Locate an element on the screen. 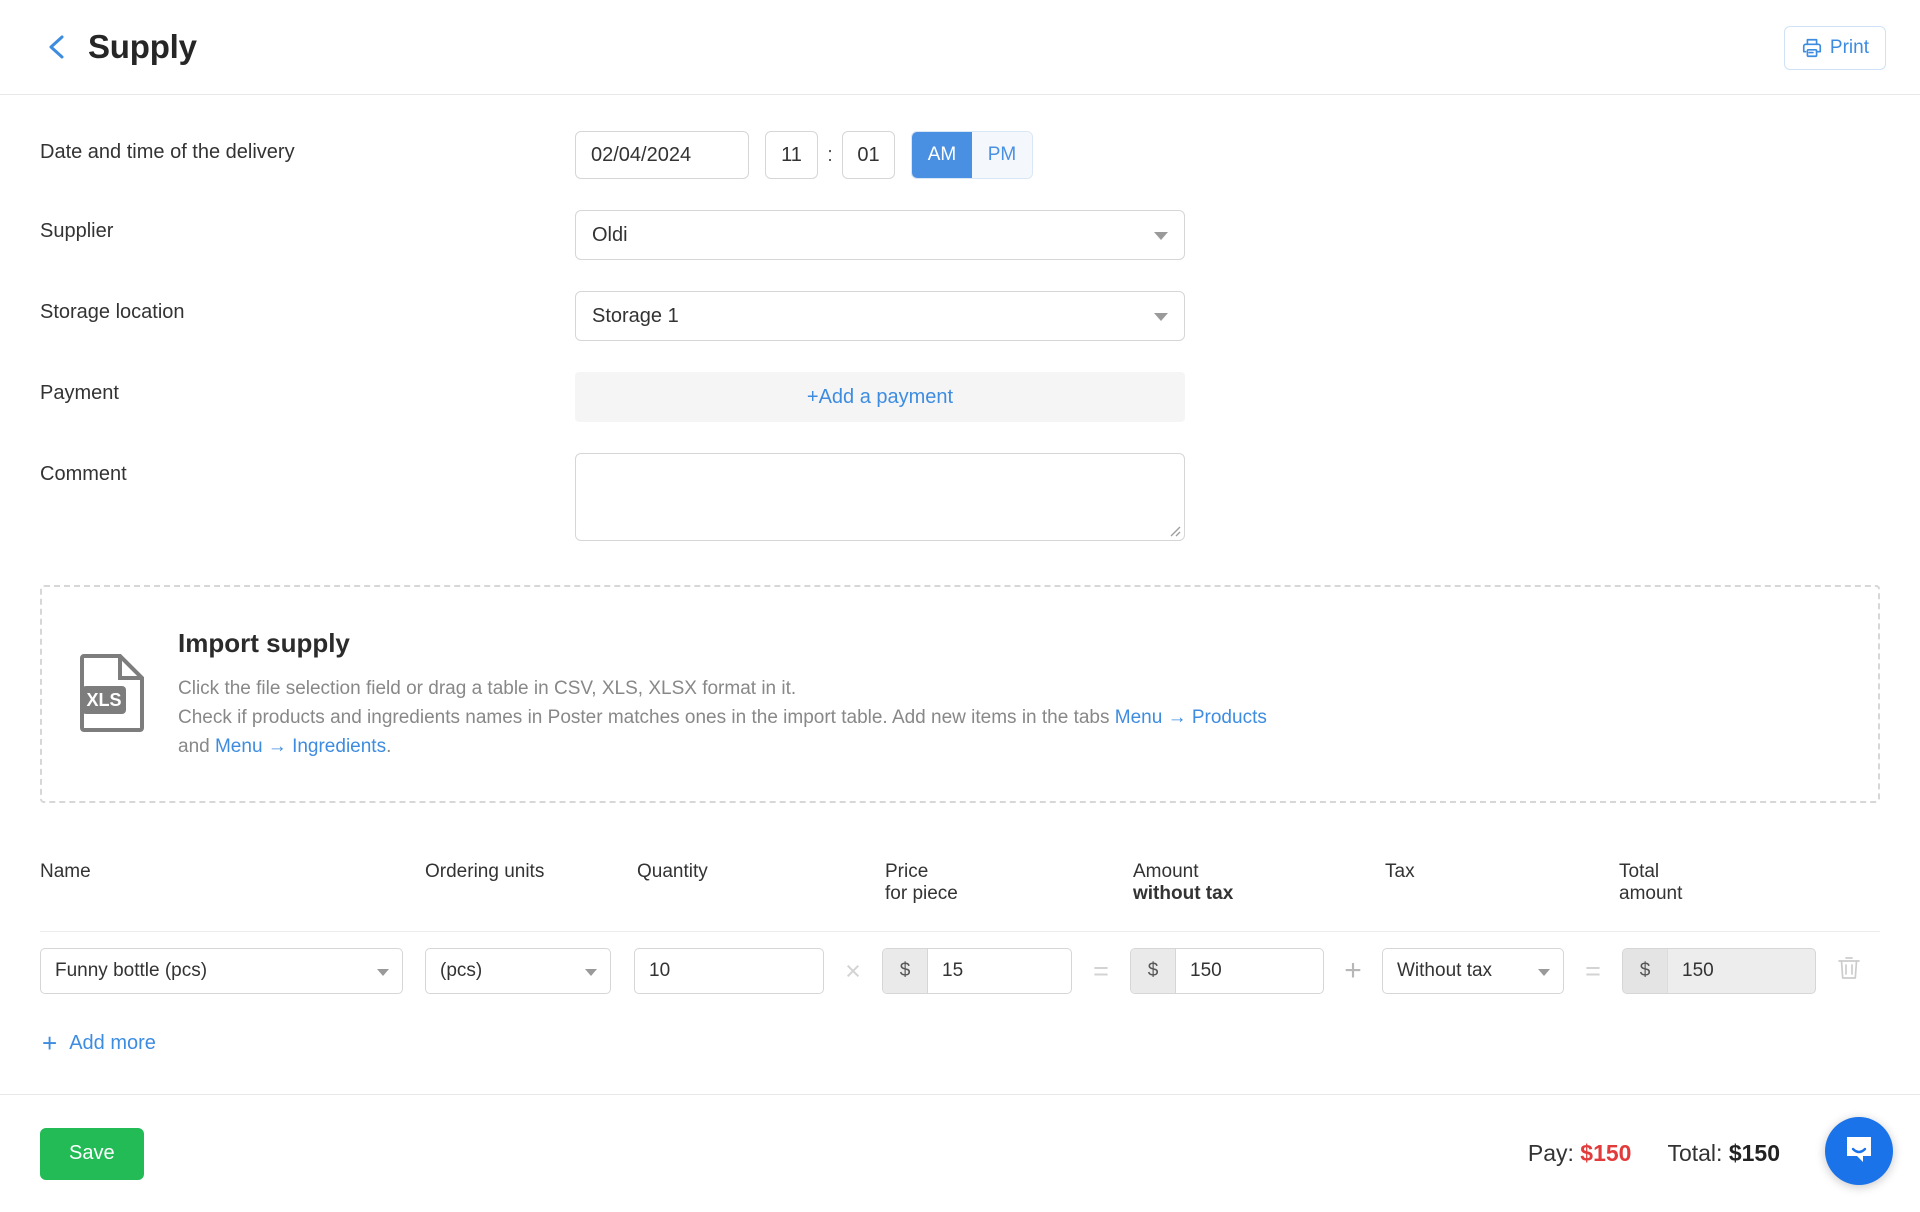 This screenshot has width=1920, height=1212. storage-location-select: Storage 1 is located at coordinates (880, 316).